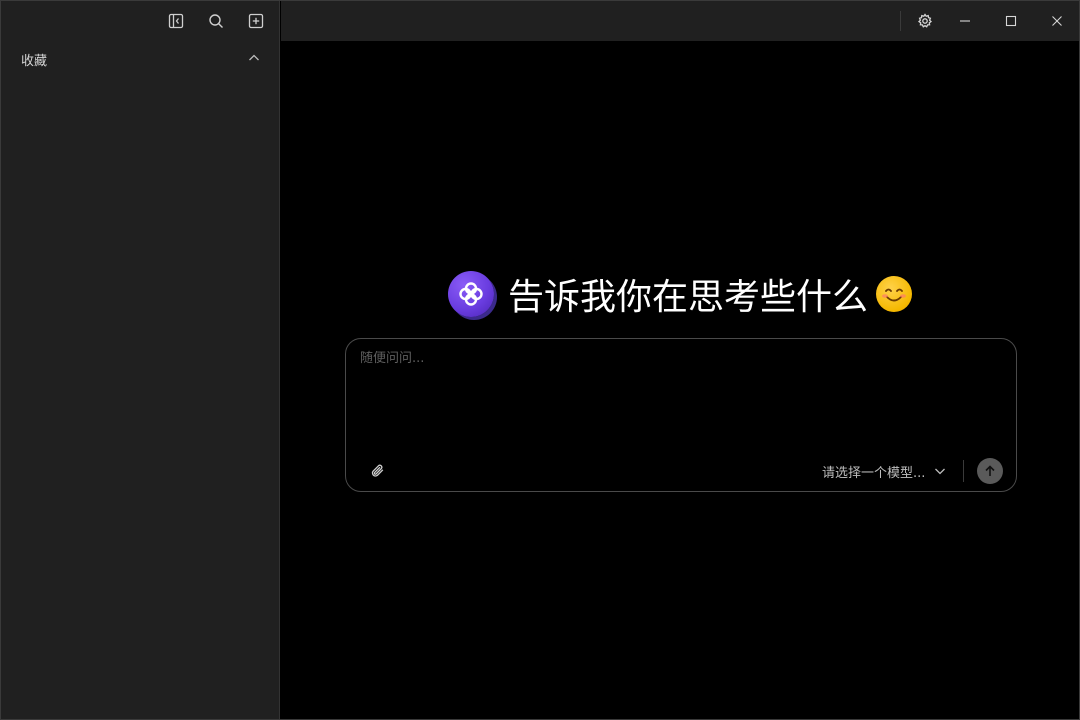  What do you see at coordinates (140, 58) in the screenshot?
I see `favorites-section-header: 收藏` at bounding box center [140, 58].